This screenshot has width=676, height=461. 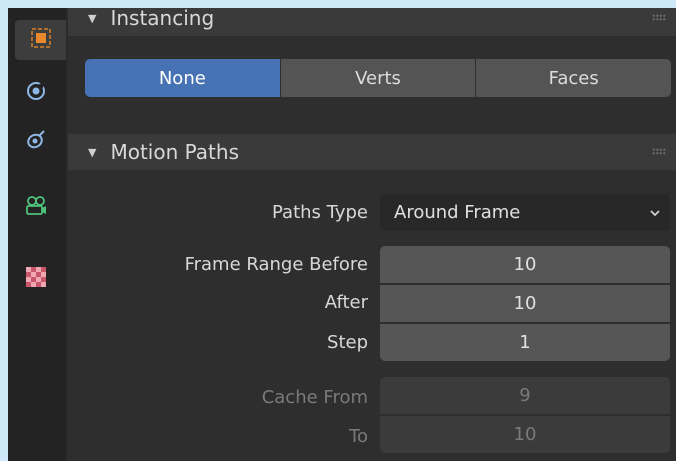 I want to click on object-data-camera-icon, so click(x=36, y=208).